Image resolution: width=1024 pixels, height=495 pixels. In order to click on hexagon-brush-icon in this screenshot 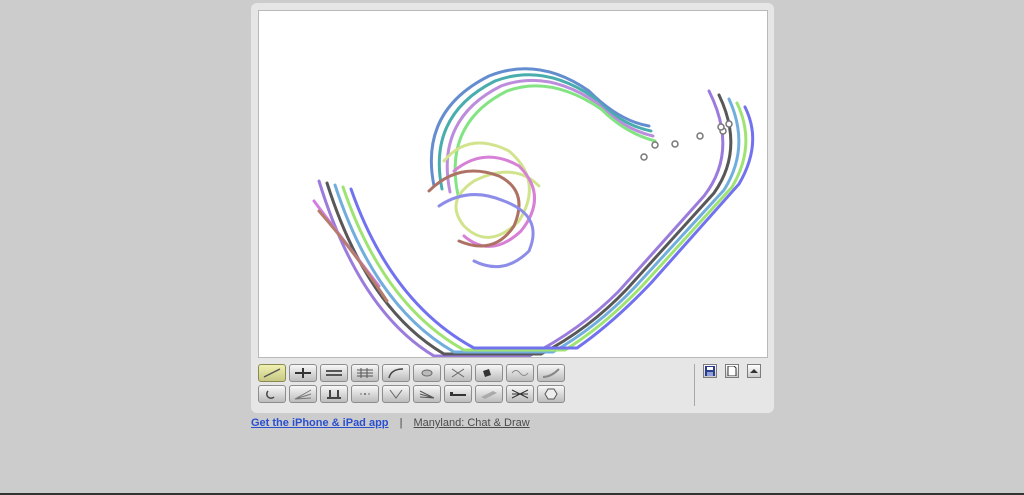, I will do `click(551, 394)`.